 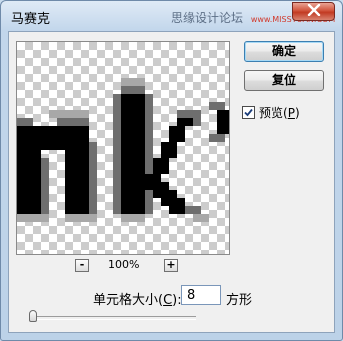 I want to click on cell-size-unit: 方形, so click(x=239, y=300).